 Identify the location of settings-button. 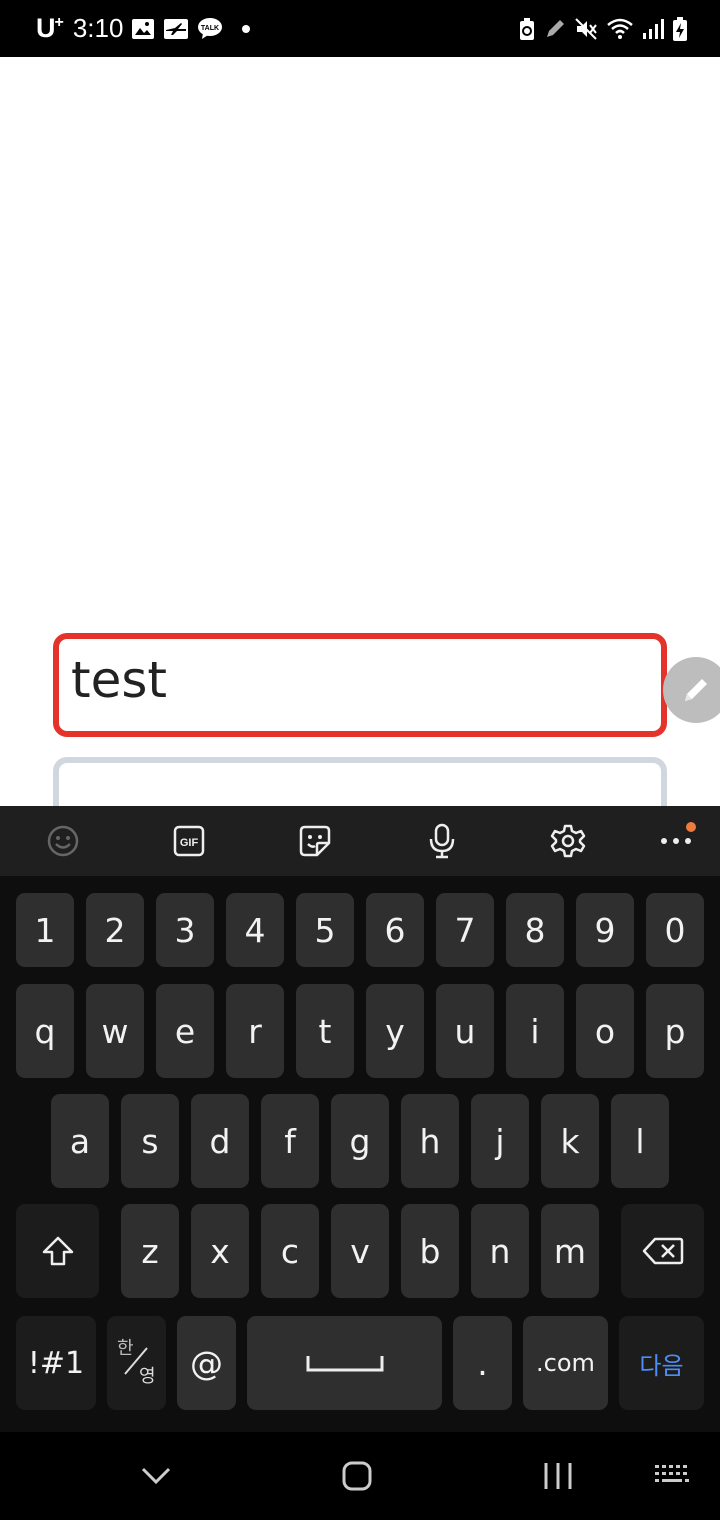
(568, 841).